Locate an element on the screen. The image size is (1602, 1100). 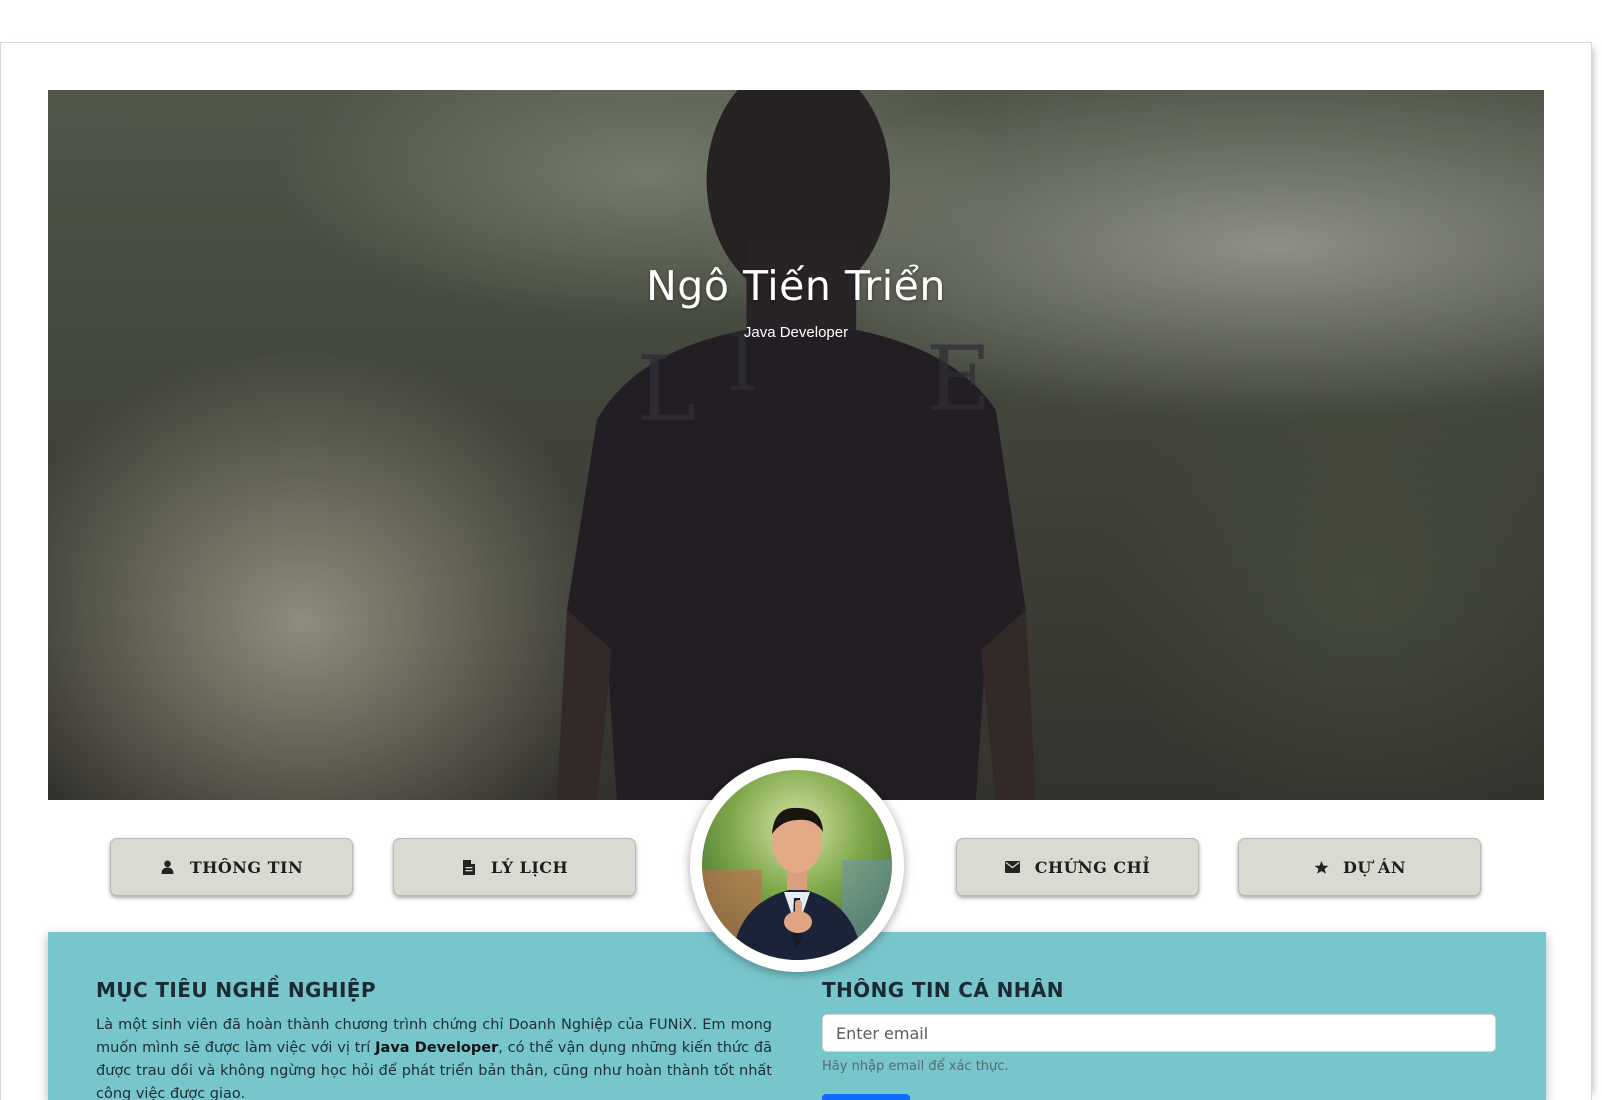
career-goal-title: MỤC TIÊU NGHỀ NGHIỆP is located at coordinates (236, 990).